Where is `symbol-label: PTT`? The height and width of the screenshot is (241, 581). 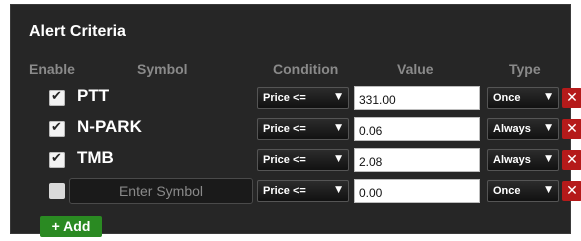
symbol-label: PTT is located at coordinates (93, 95).